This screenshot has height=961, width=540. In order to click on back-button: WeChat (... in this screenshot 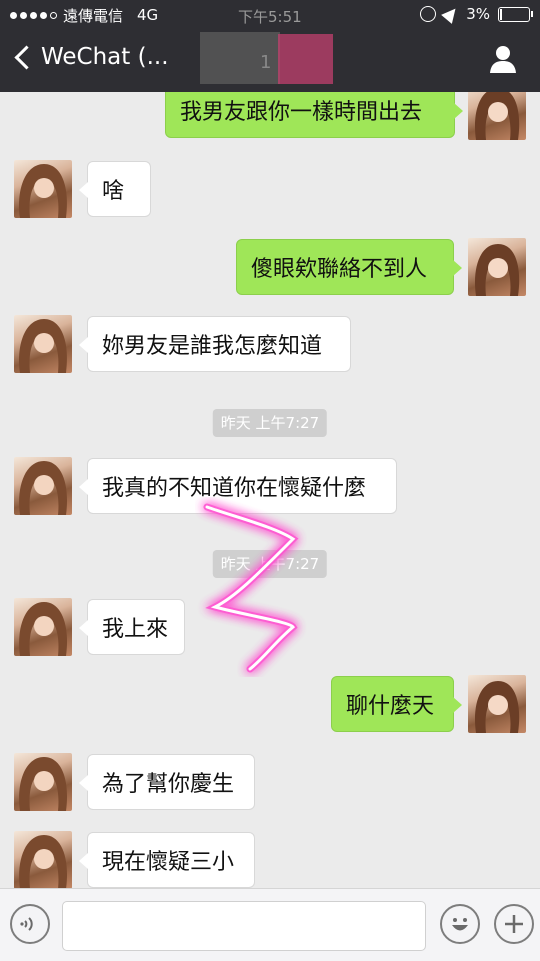, I will do `click(90, 57)`.